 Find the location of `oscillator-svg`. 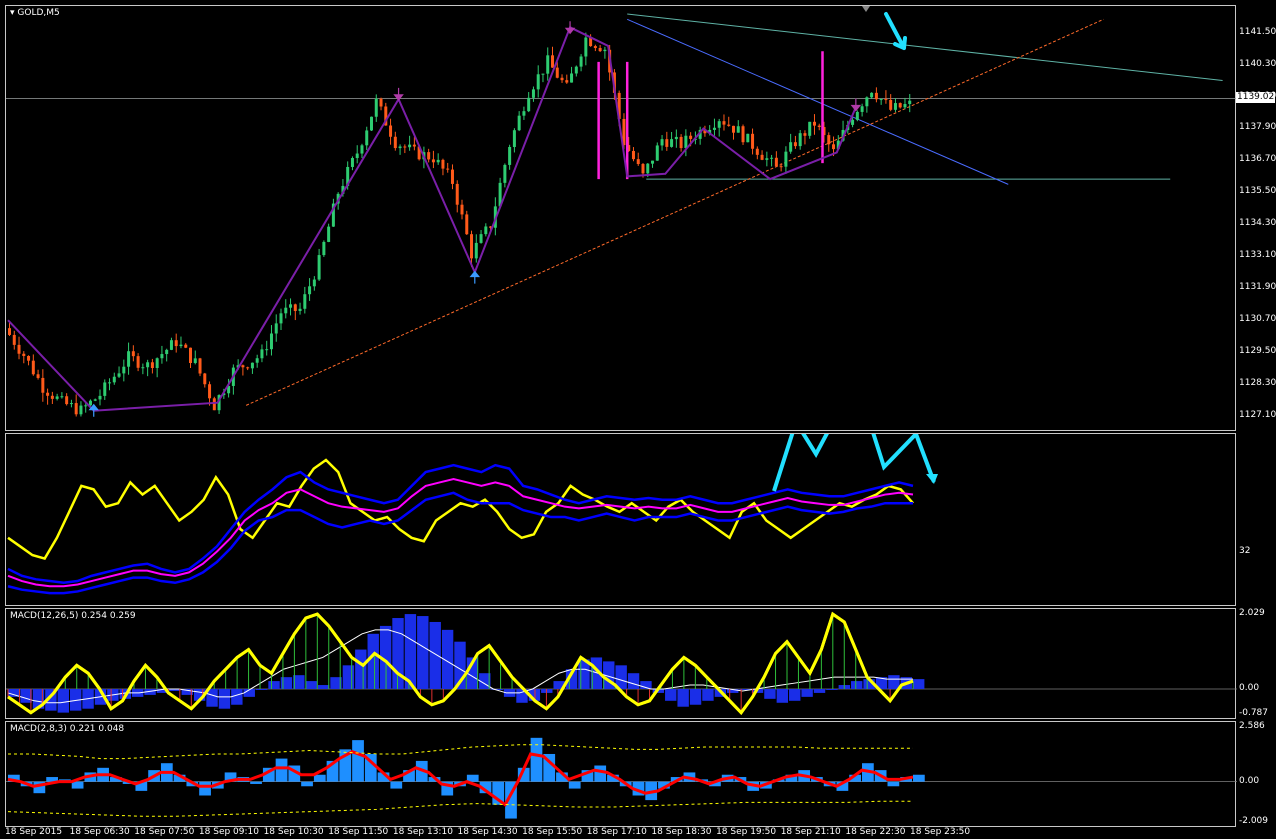

oscillator-svg is located at coordinates (472, 514).